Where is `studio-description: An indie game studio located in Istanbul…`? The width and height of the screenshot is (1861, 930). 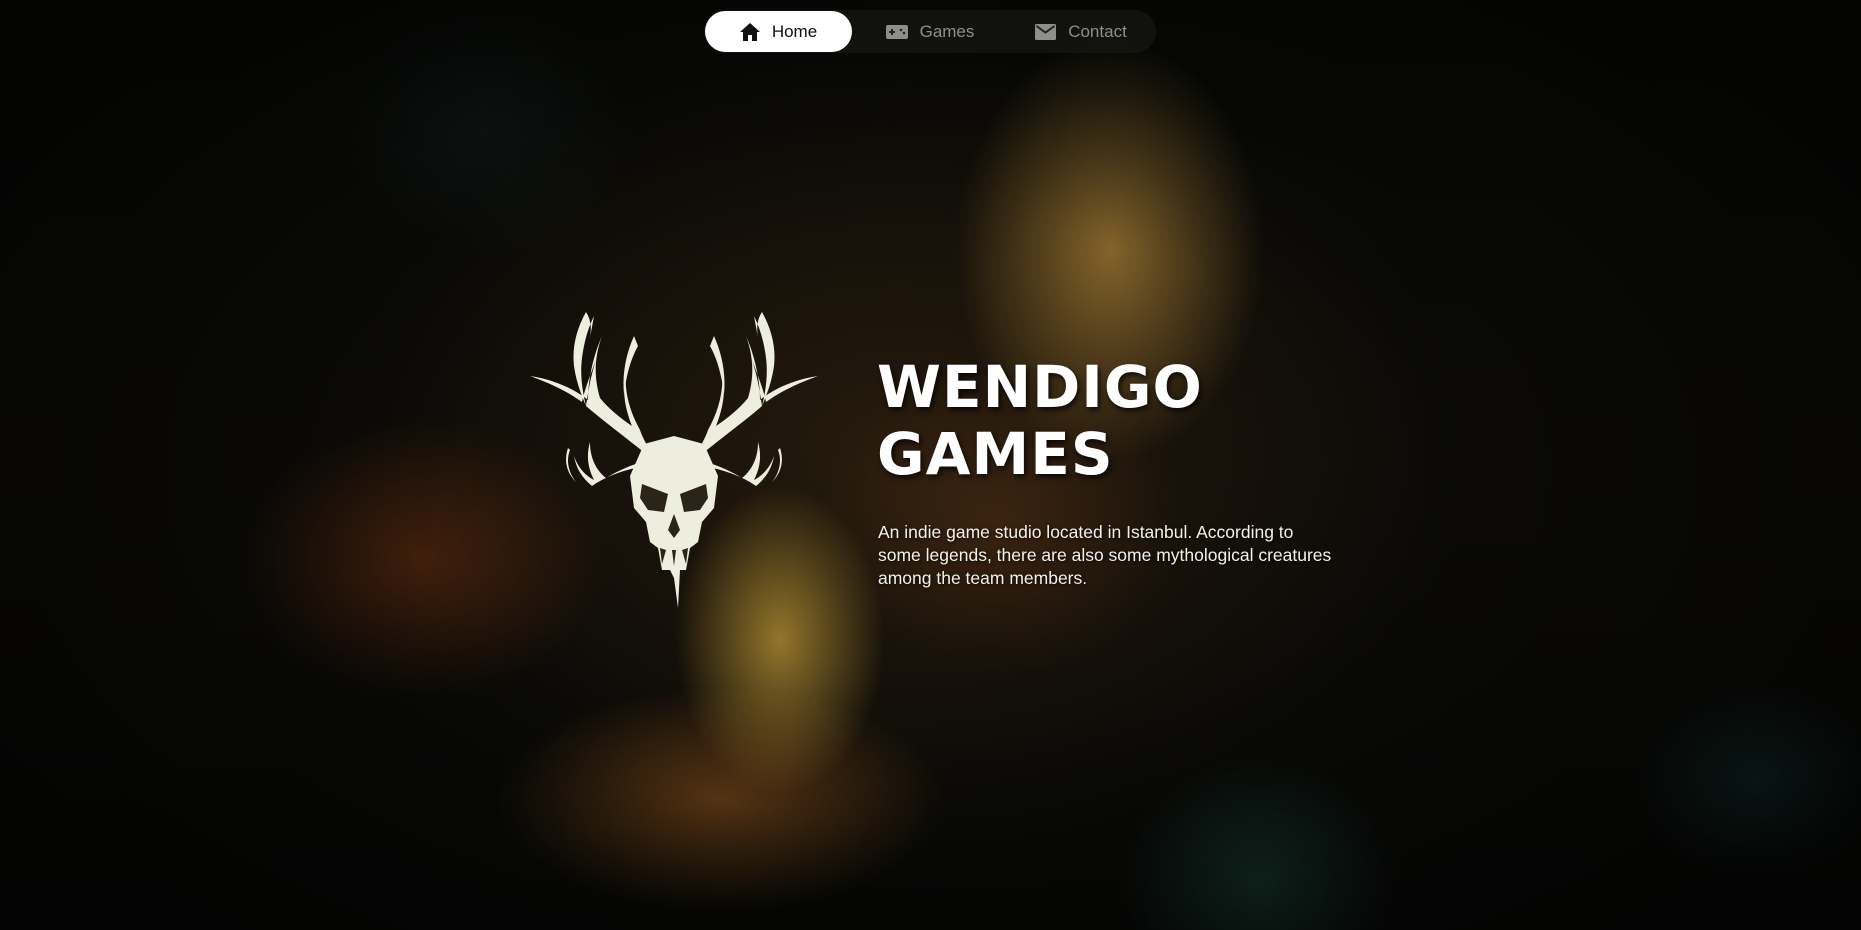 studio-description: An indie game studio located in Istanbul… is located at coordinates (1105, 555).